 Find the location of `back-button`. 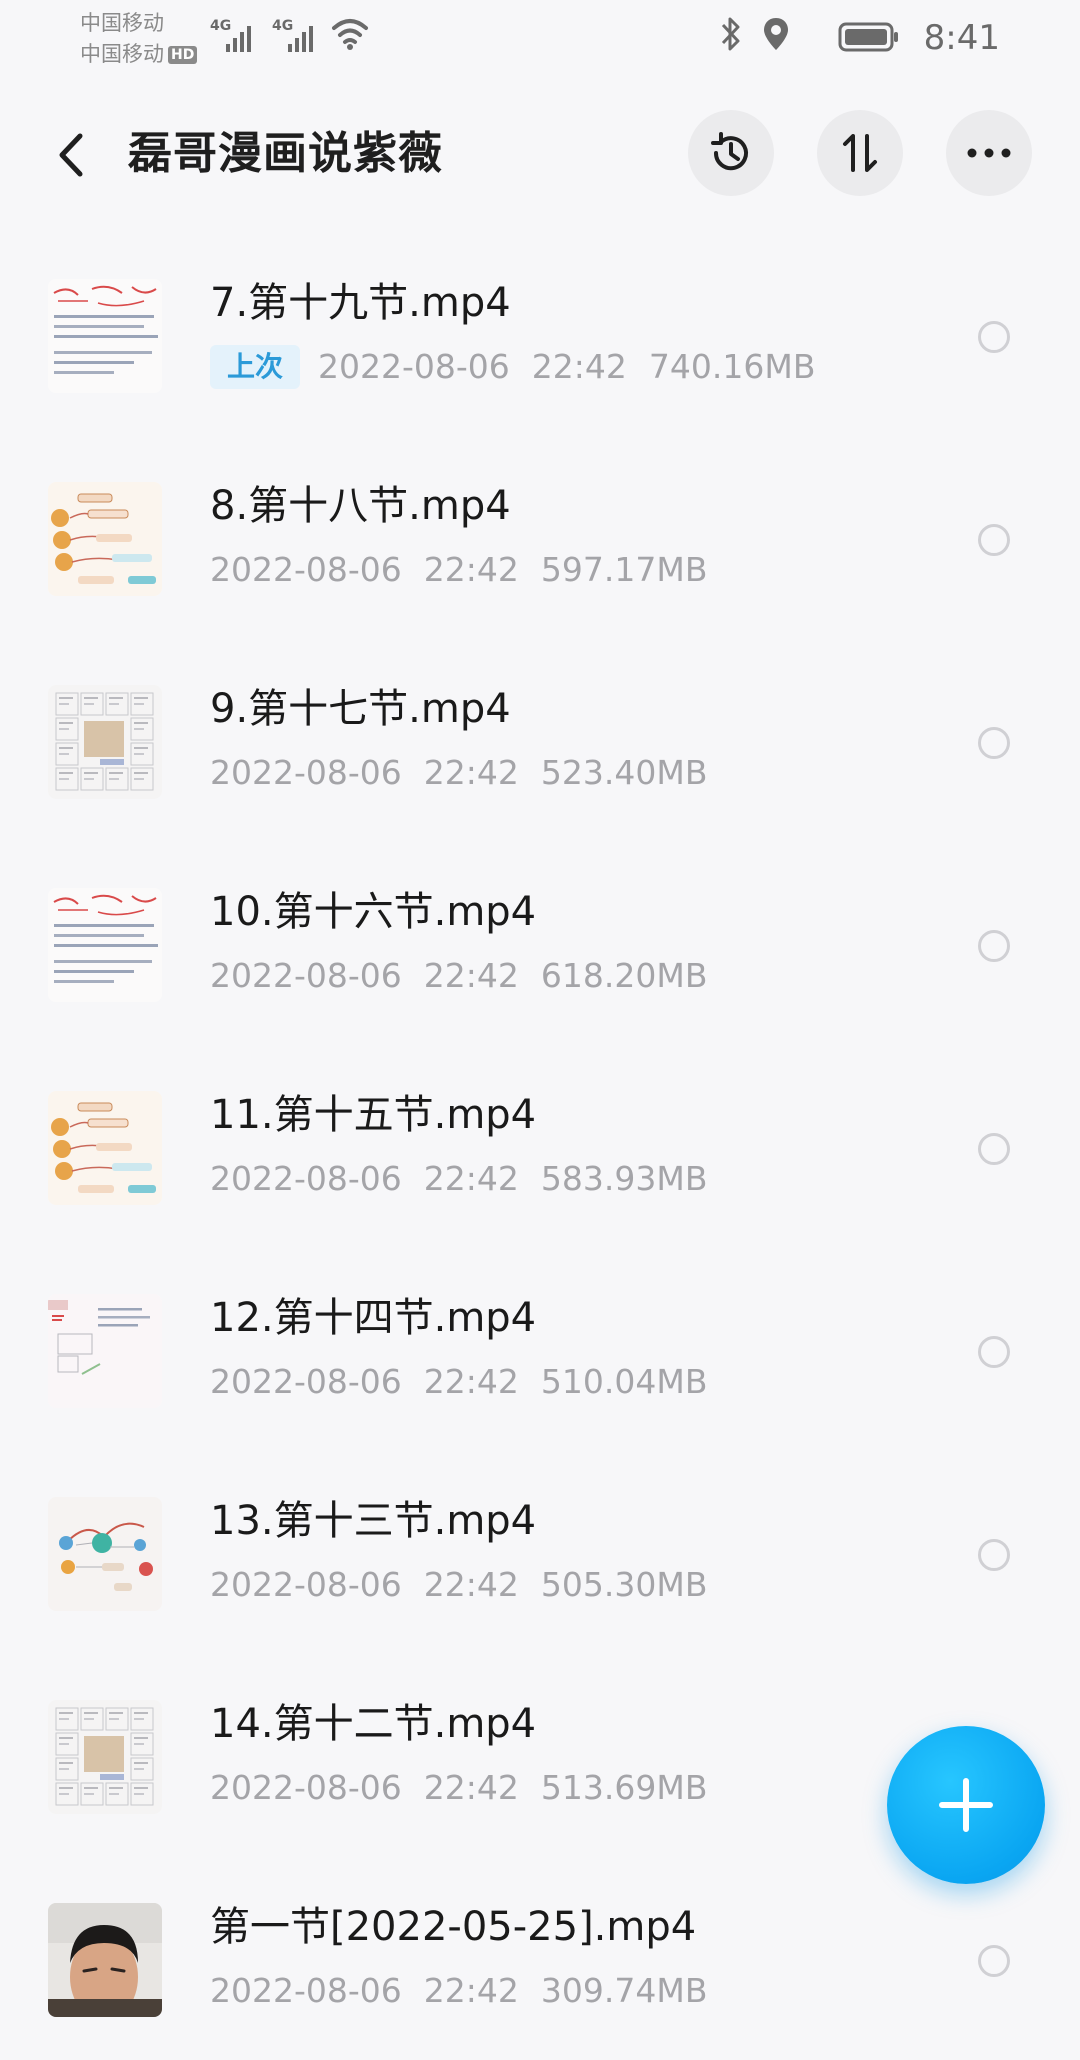

back-button is located at coordinates (72, 155).